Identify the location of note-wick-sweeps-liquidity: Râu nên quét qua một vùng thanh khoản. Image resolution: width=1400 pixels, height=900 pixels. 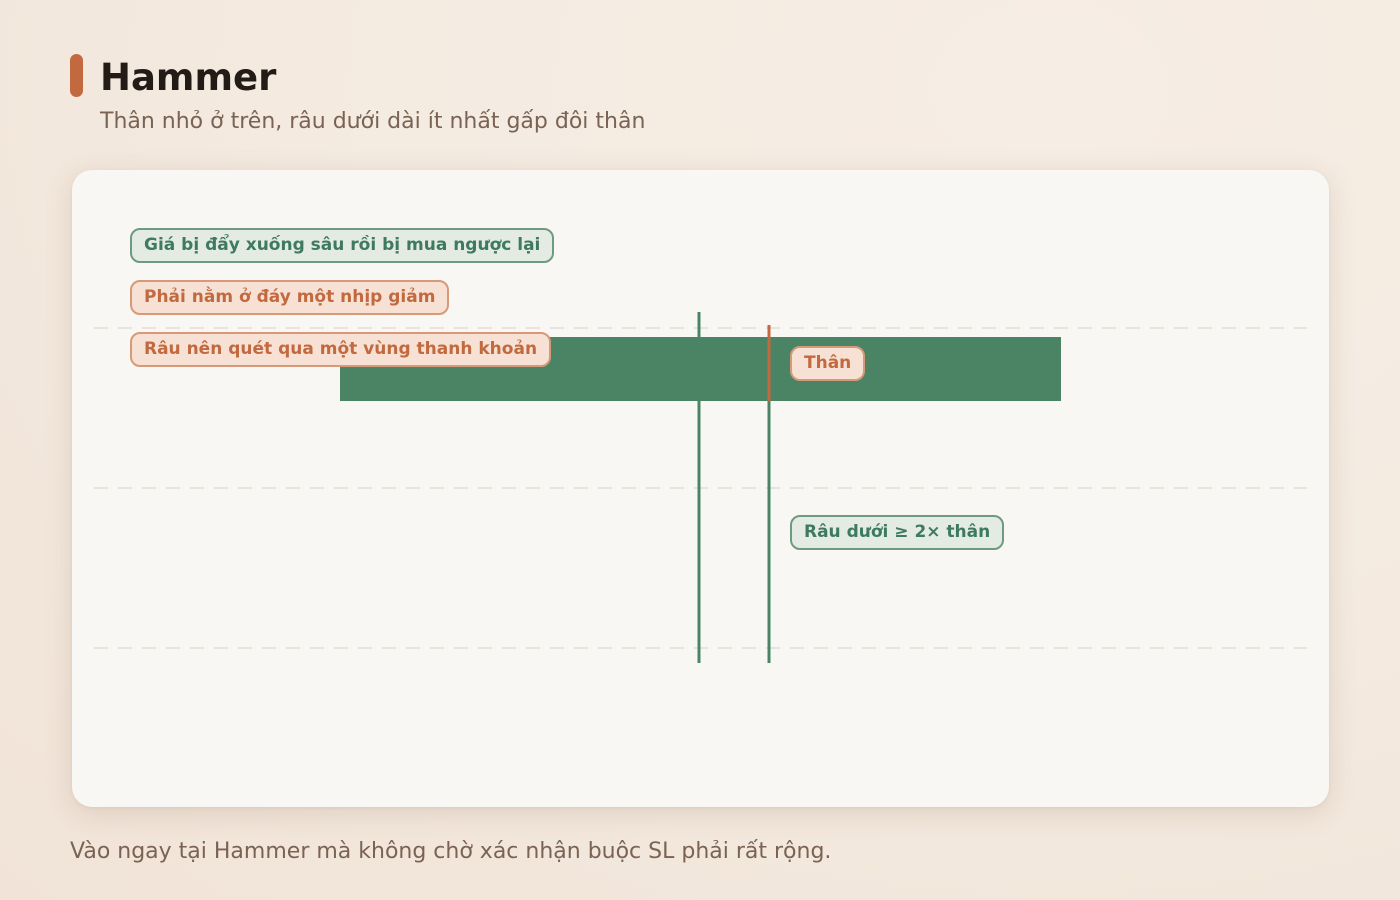
(341, 349).